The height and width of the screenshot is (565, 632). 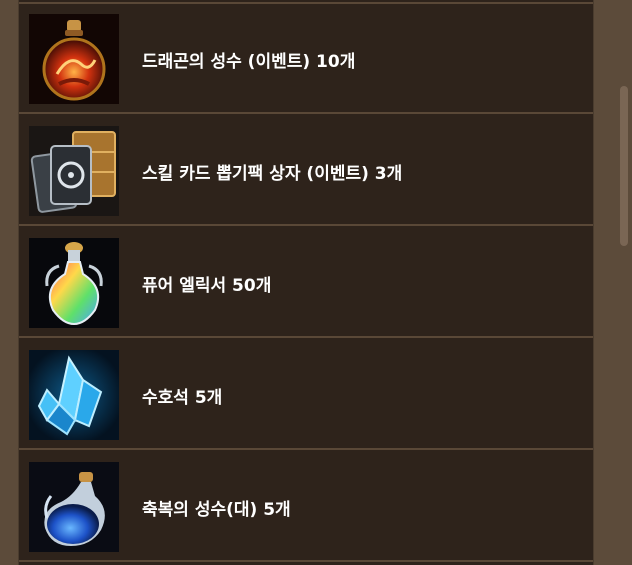 I want to click on blessed-holy-water-large-icon, so click(x=74, y=507).